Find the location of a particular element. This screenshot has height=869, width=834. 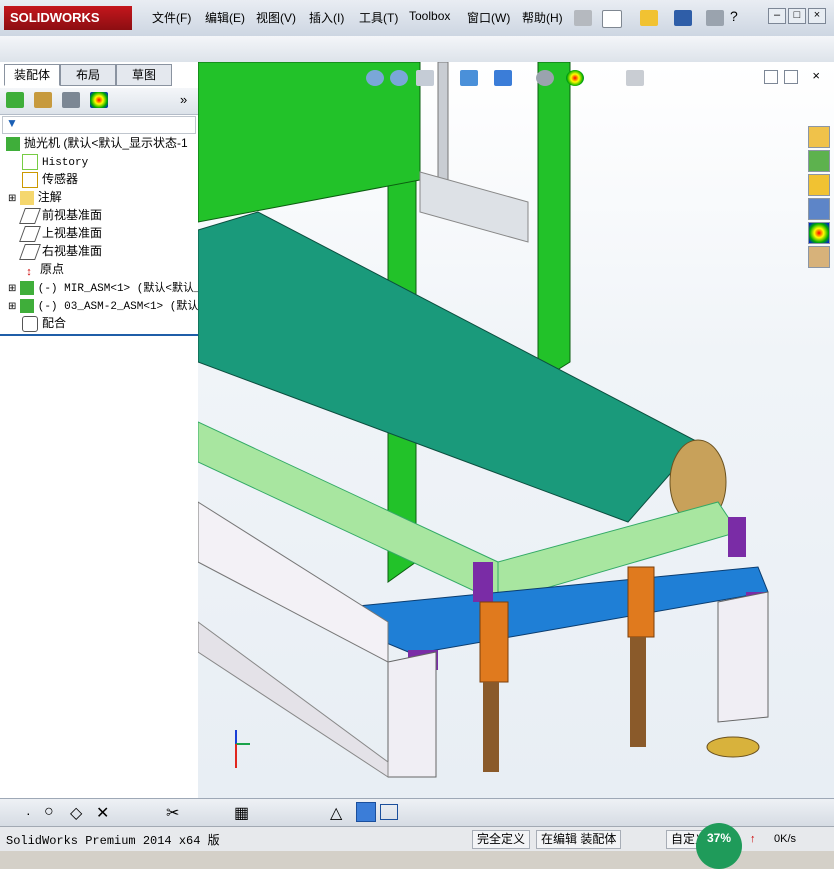

design-library-icon is located at coordinates (819, 161).